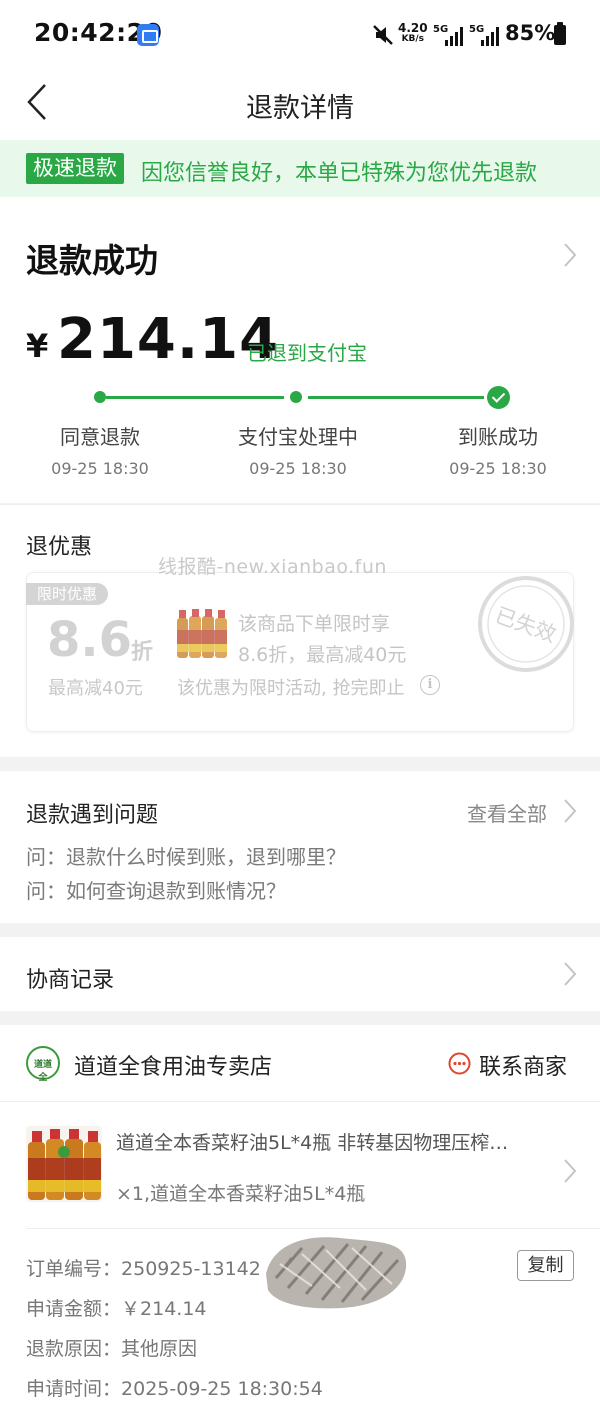 The width and height of the screenshot is (600, 1409). I want to click on contact-merchant-button: 联系商家, so click(523, 1065).